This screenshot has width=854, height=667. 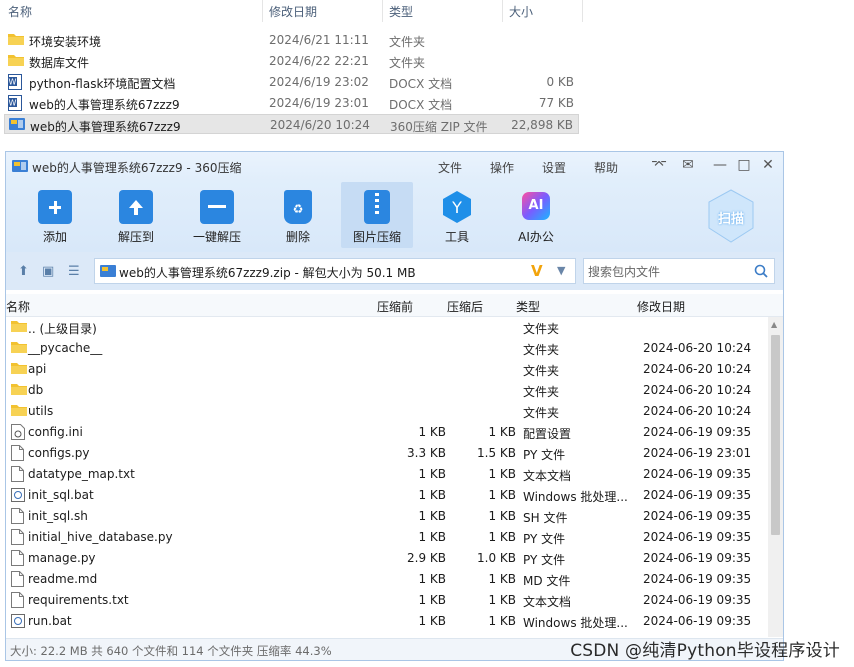 I want to click on scrollbar-thumb, so click(x=775, y=435).